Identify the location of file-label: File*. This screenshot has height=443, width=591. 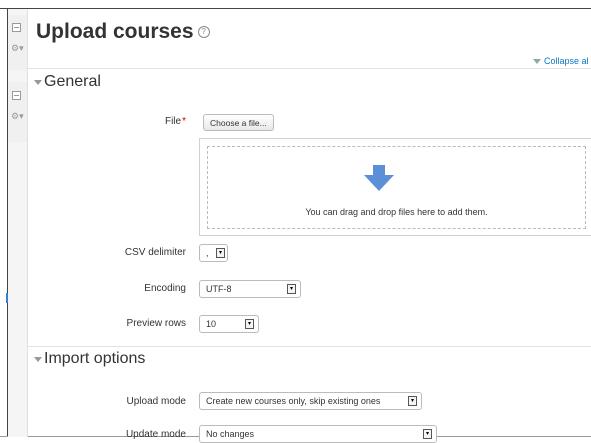
(175, 121).